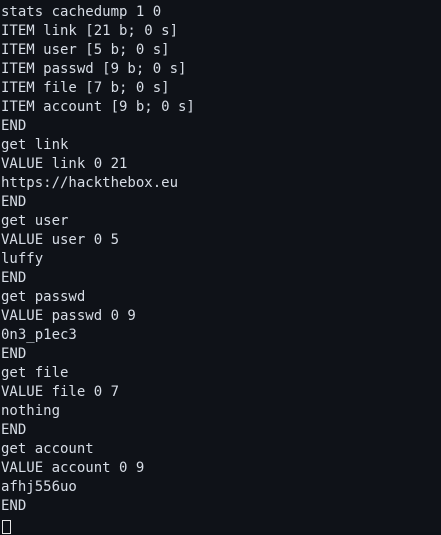 This screenshot has height=535, width=441. What do you see at coordinates (98, 107) in the screenshot?
I see `terminal-line: ITEM account [9 b; 0 s]` at bounding box center [98, 107].